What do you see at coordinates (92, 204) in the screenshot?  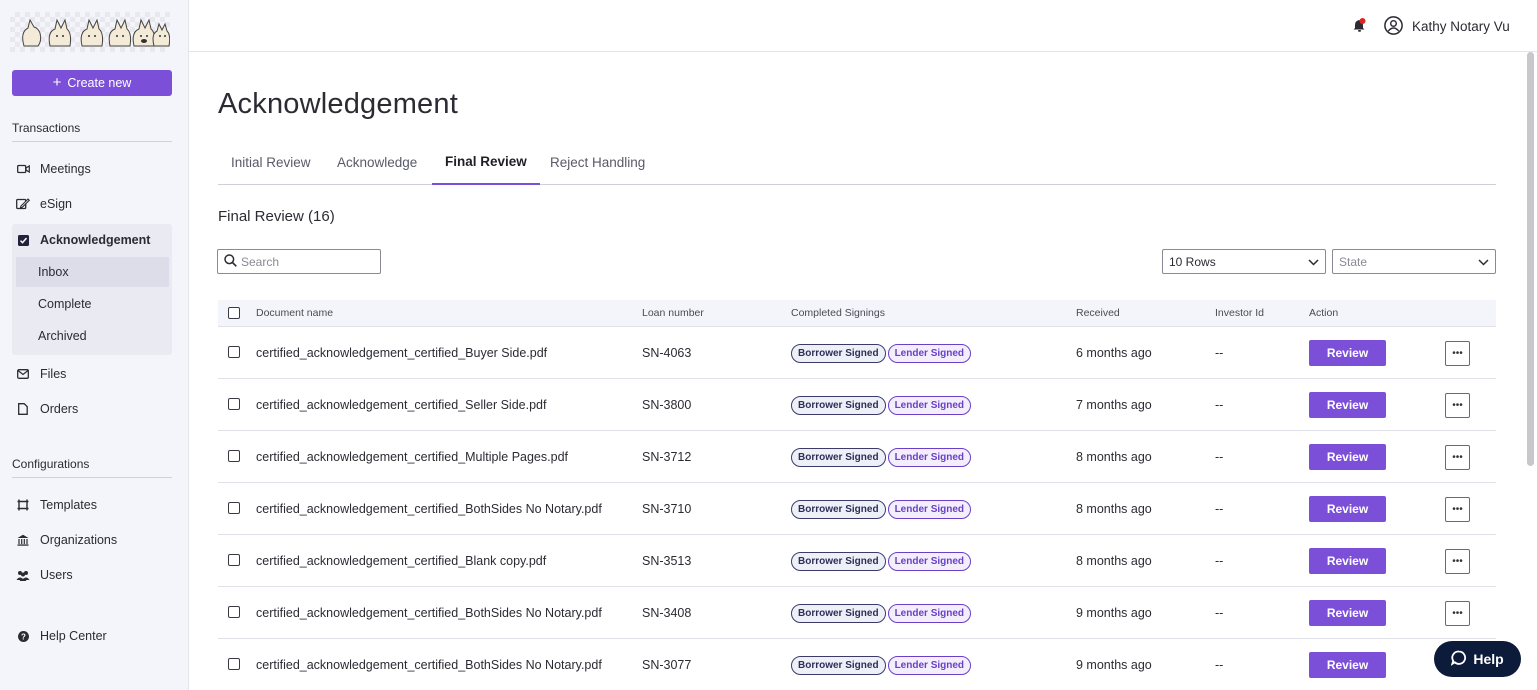 I see `sidebar-item-esign: eSign` at bounding box center [92, 204].